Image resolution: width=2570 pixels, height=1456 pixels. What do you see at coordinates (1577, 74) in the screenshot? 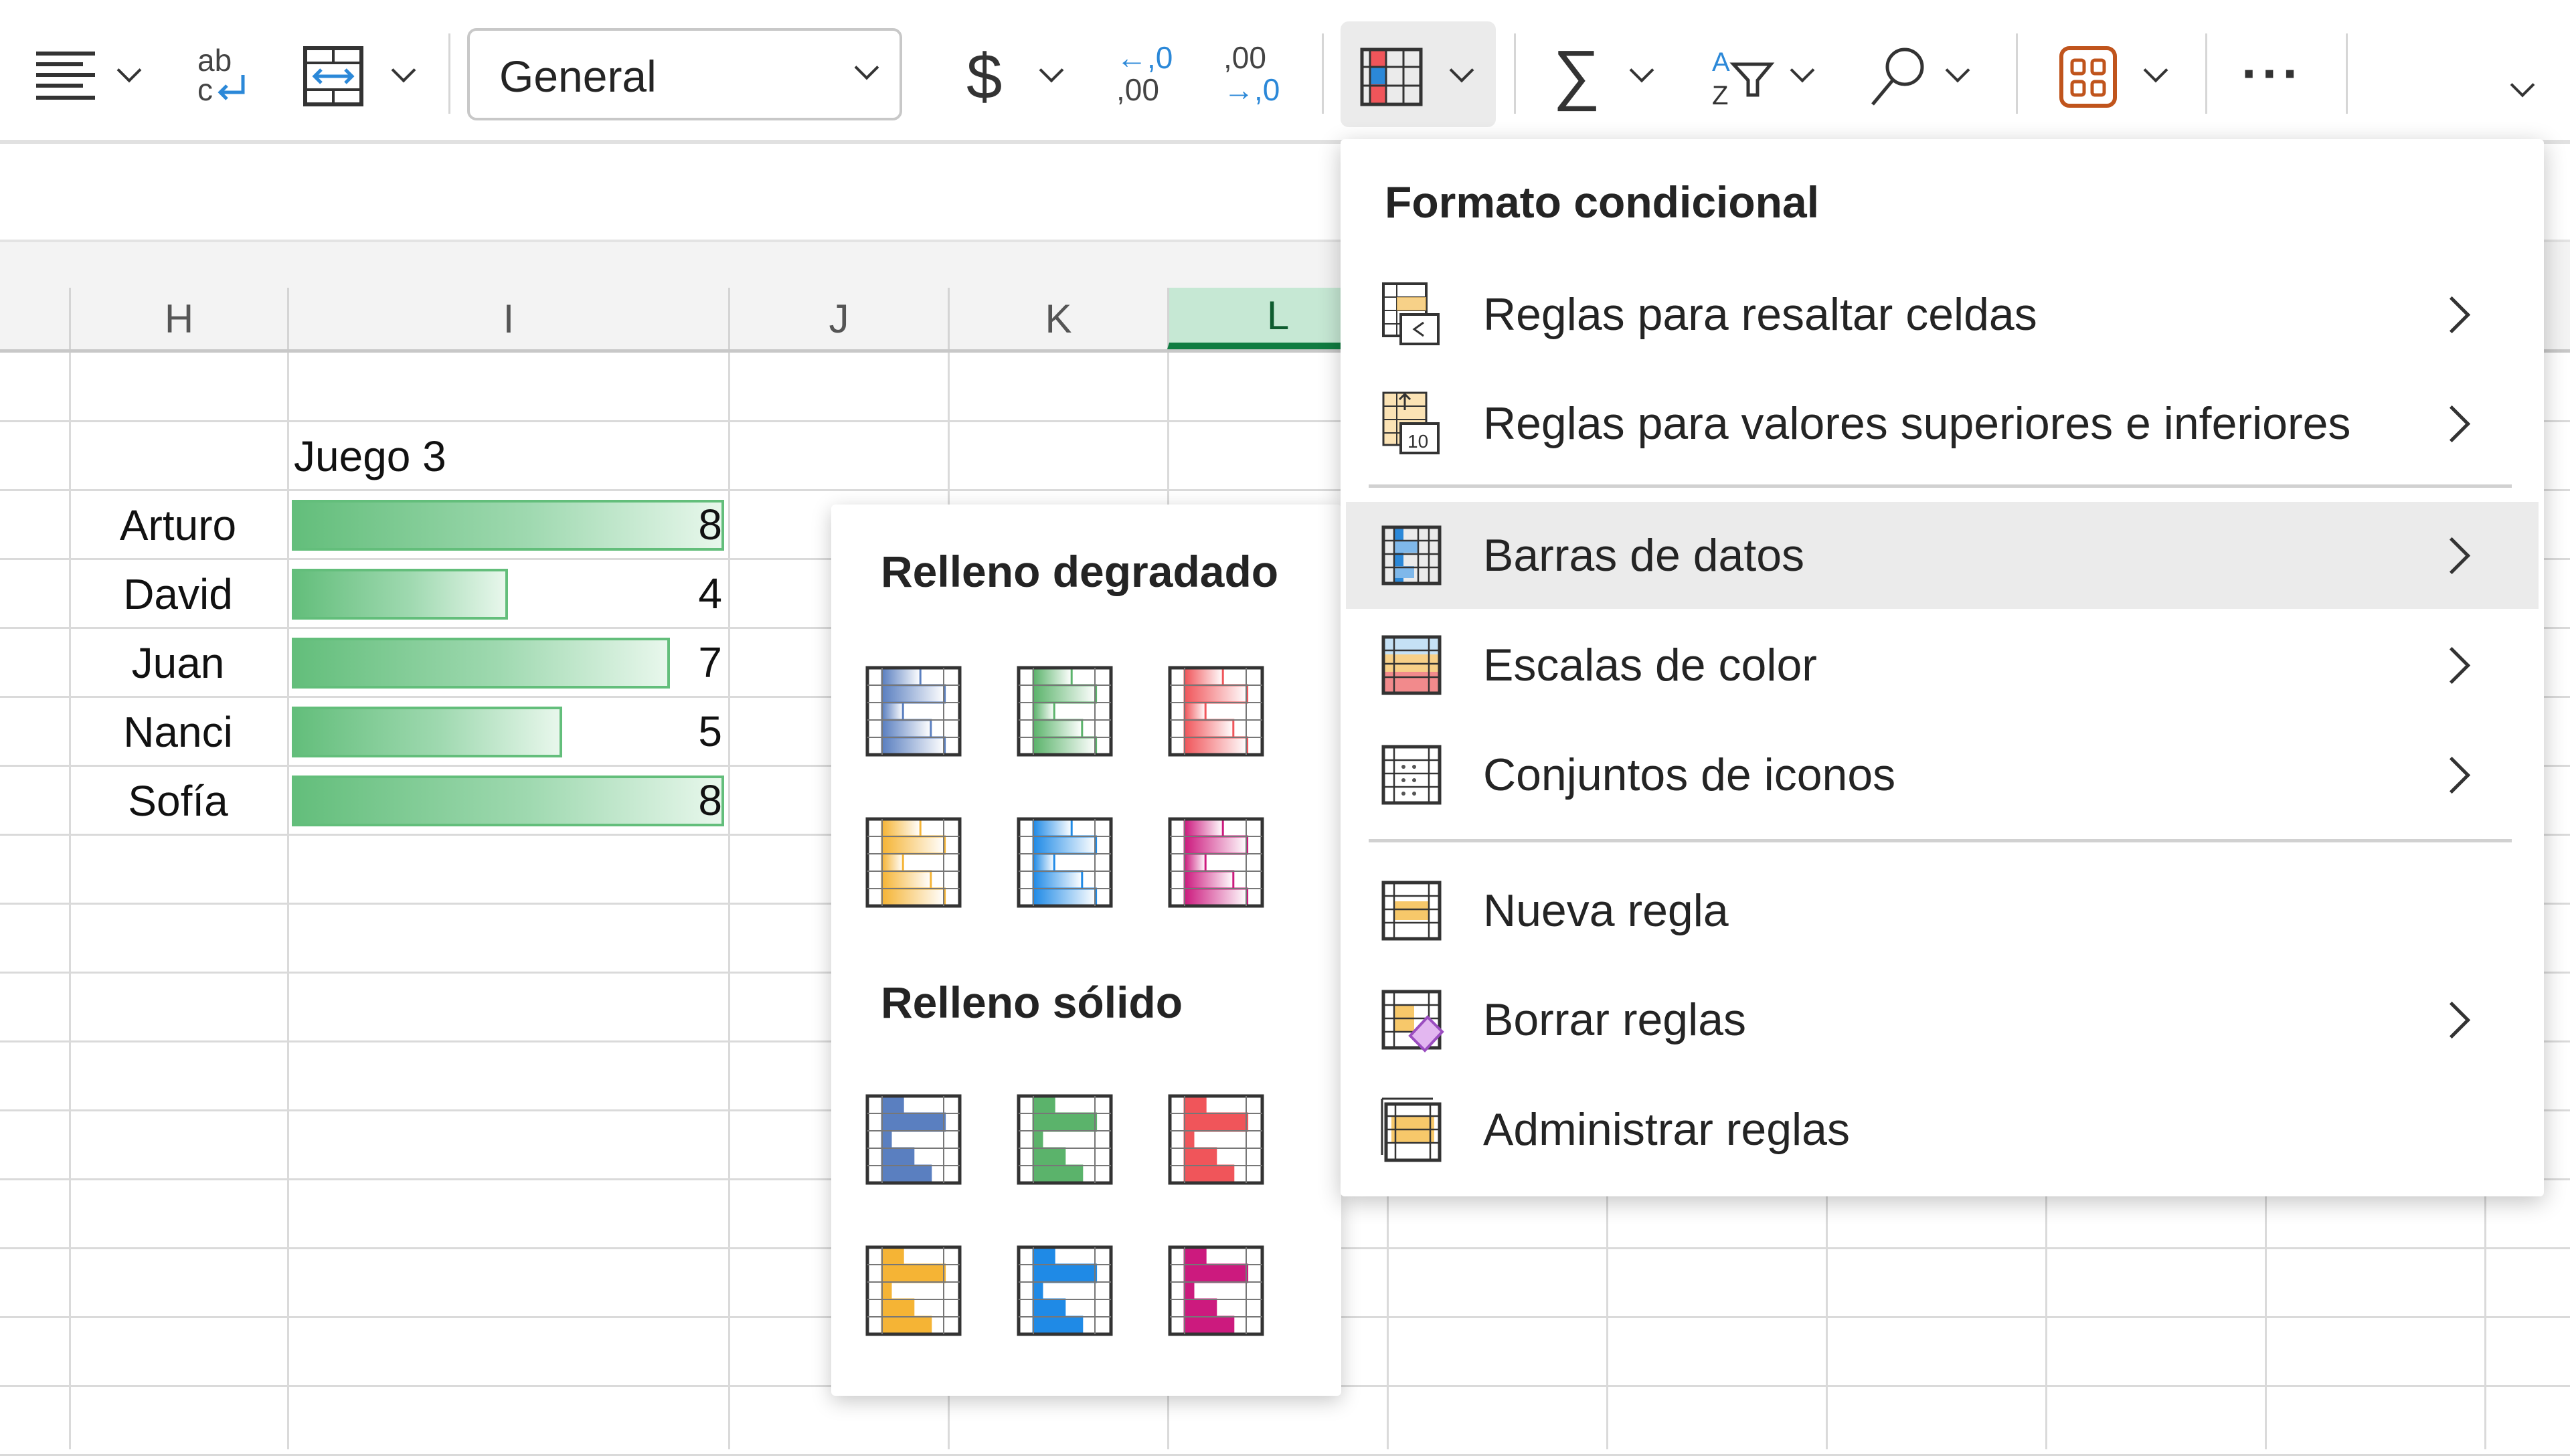
I see `sigma-icon: ∑` at bounding box center [1577, 74].